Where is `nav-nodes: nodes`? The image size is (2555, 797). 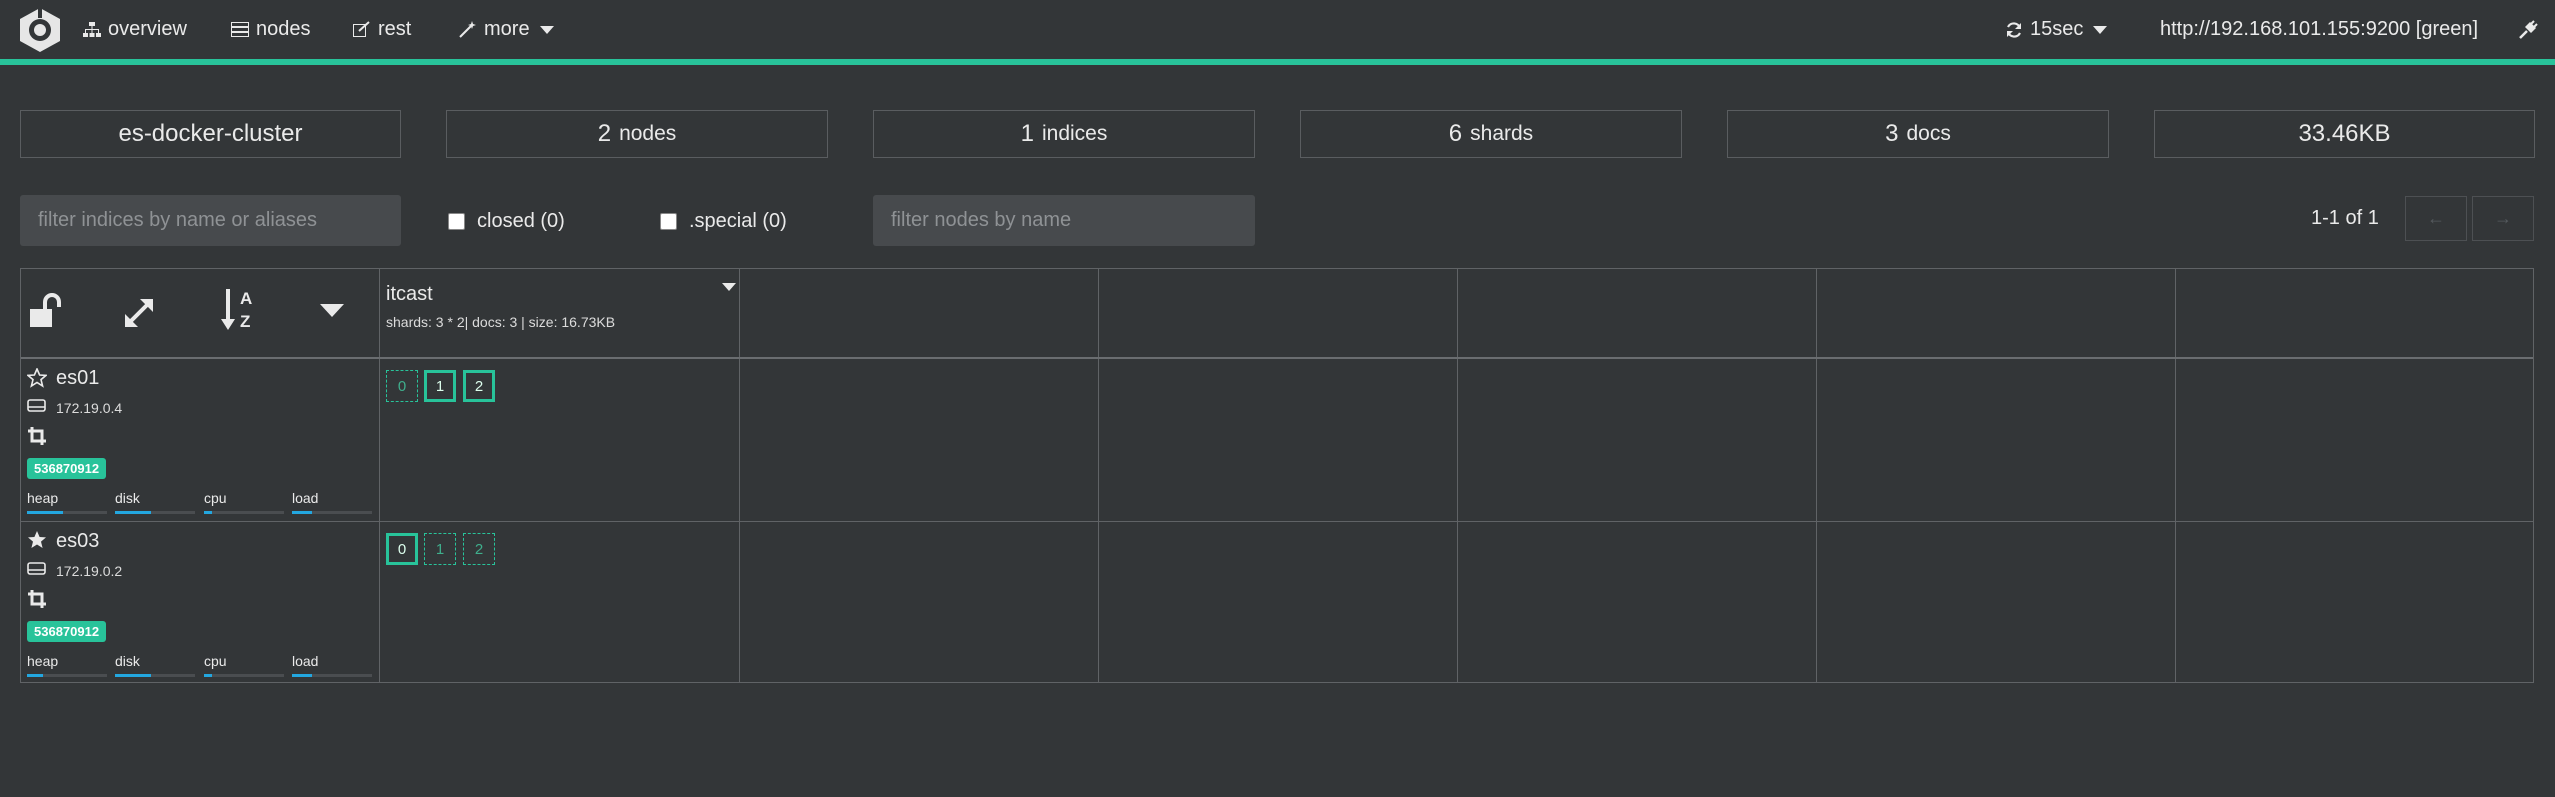 nav-nodes: nodes is located at coordinates (271, 29).